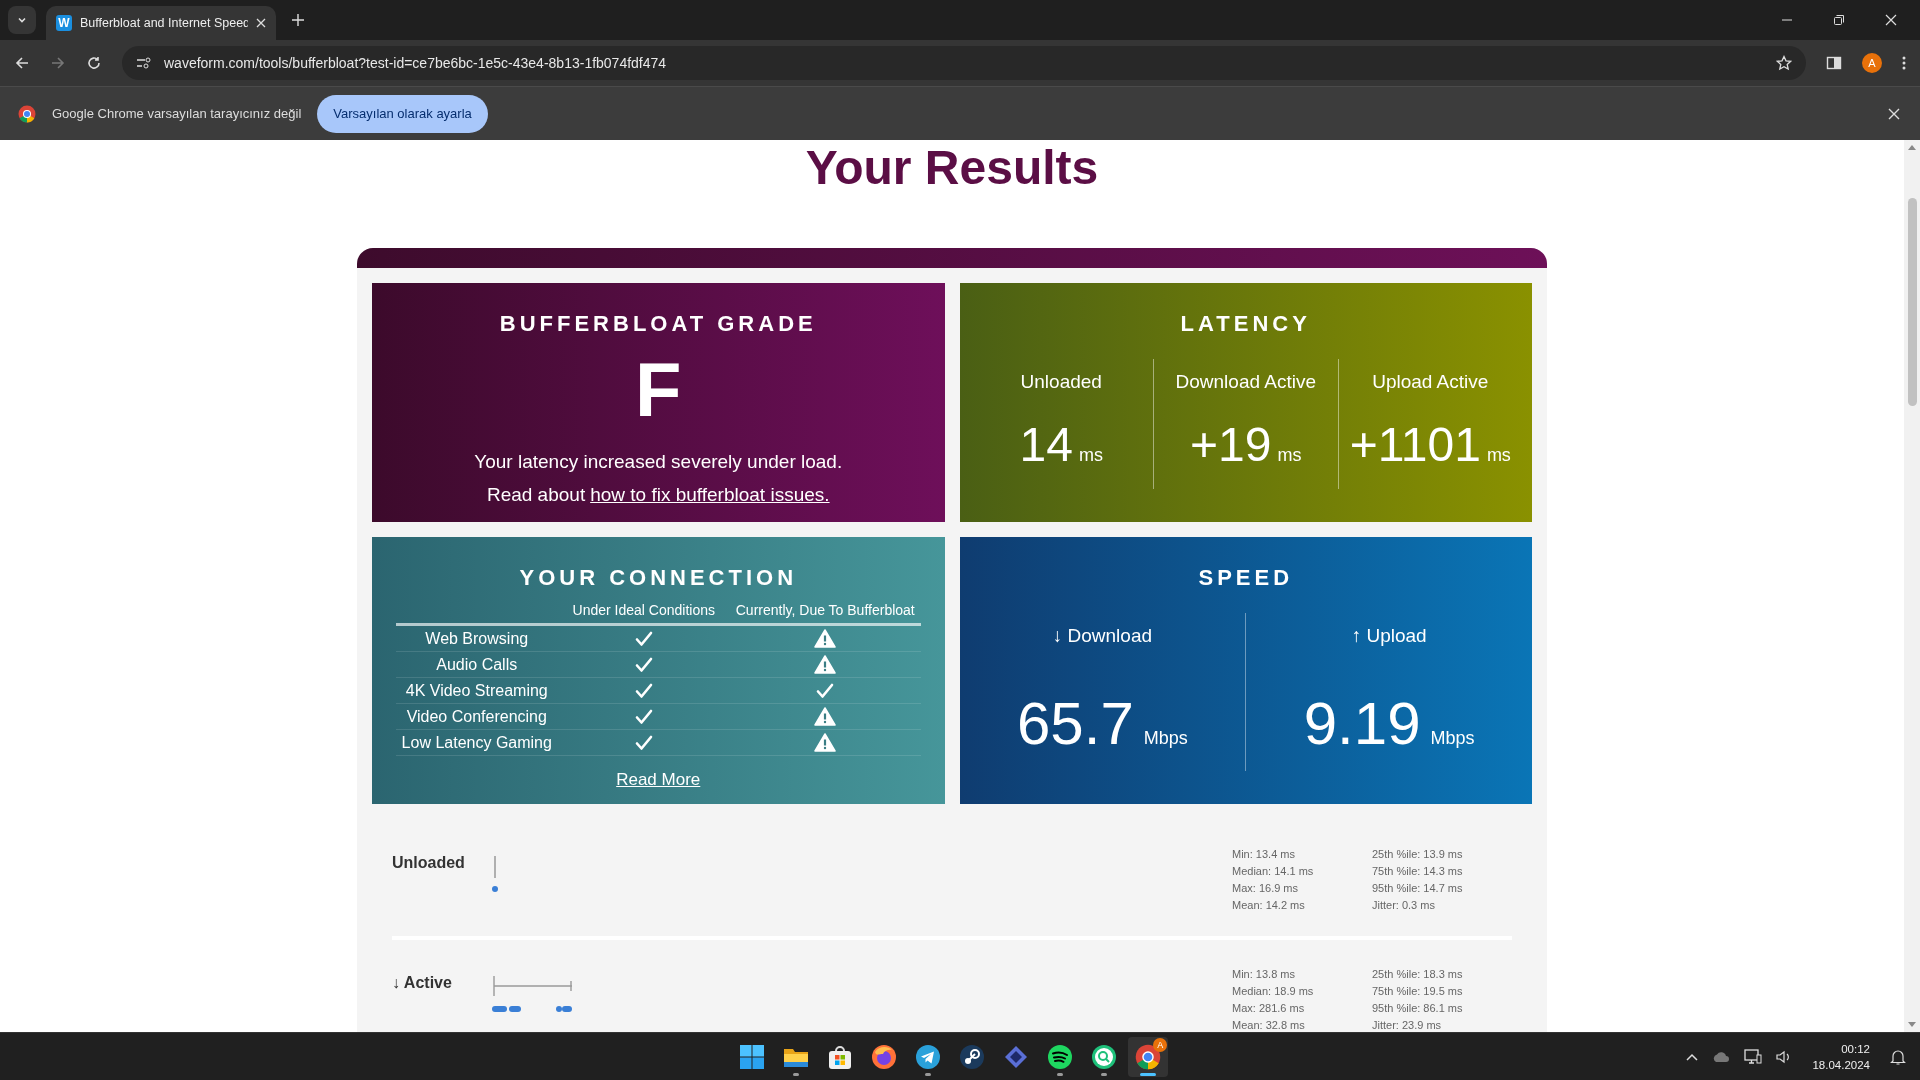  I want to click on speed-label: ↓ Download, so click(1102, 636).